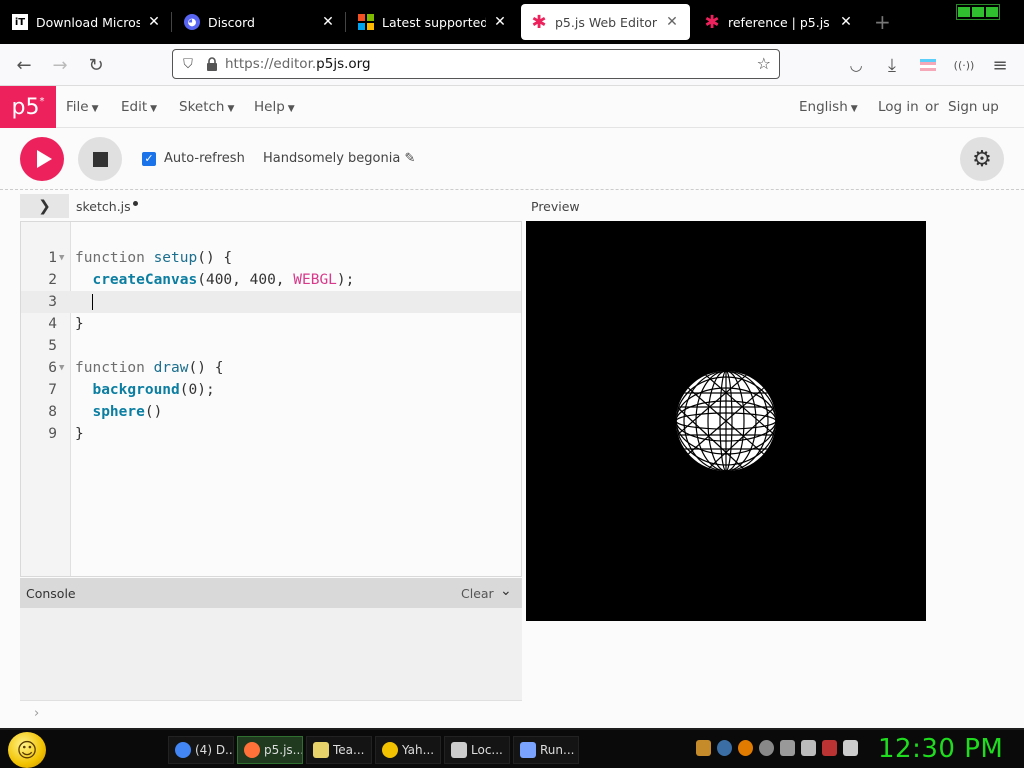  I want to click on steam-icon, so click(724, 748).